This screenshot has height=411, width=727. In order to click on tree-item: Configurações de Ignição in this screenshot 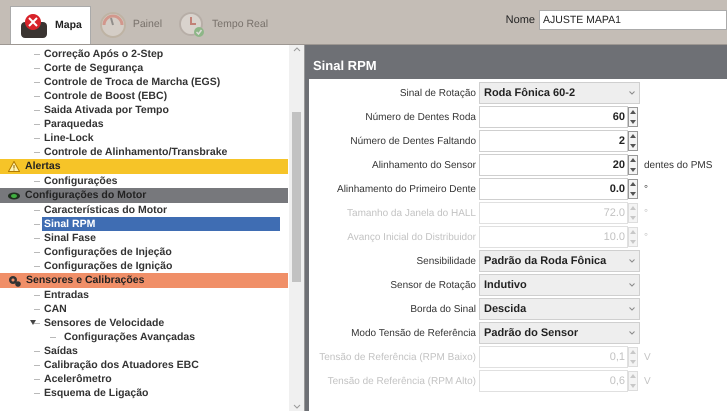, I will do `click(108, 266)`.